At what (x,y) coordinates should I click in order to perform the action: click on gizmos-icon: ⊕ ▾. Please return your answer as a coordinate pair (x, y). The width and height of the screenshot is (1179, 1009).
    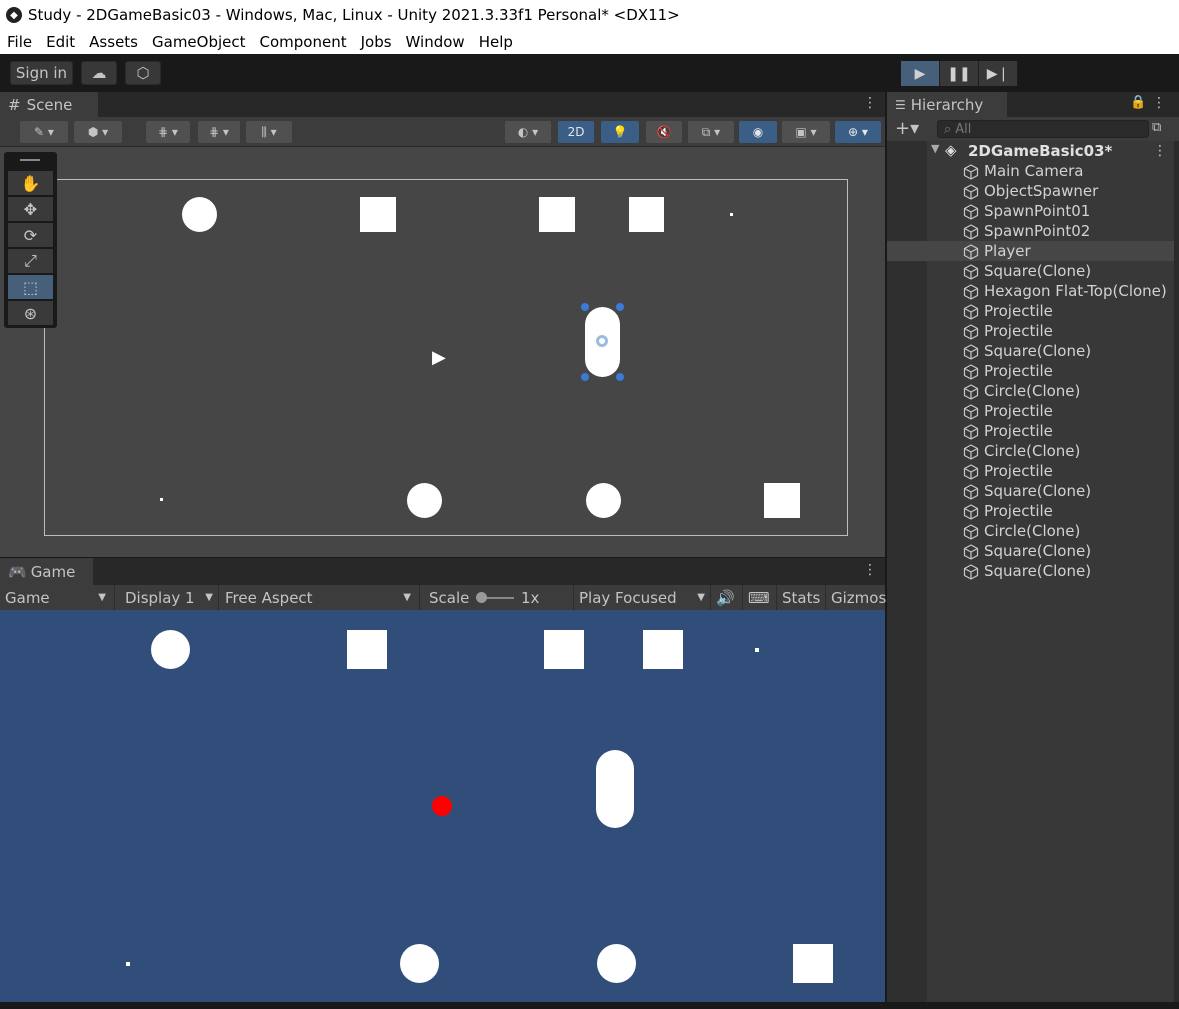
    Looking at the image, I should click on (858, 132).